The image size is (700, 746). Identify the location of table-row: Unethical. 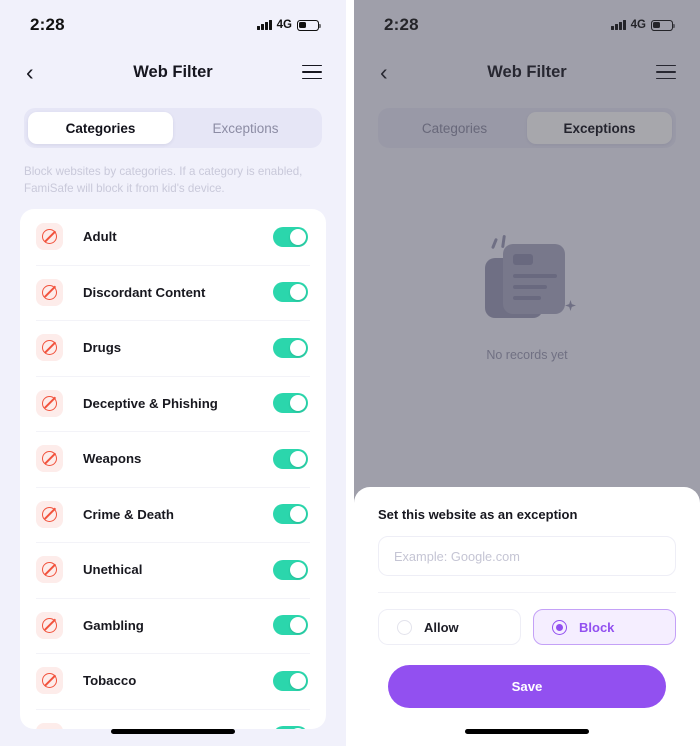
(173, 570).